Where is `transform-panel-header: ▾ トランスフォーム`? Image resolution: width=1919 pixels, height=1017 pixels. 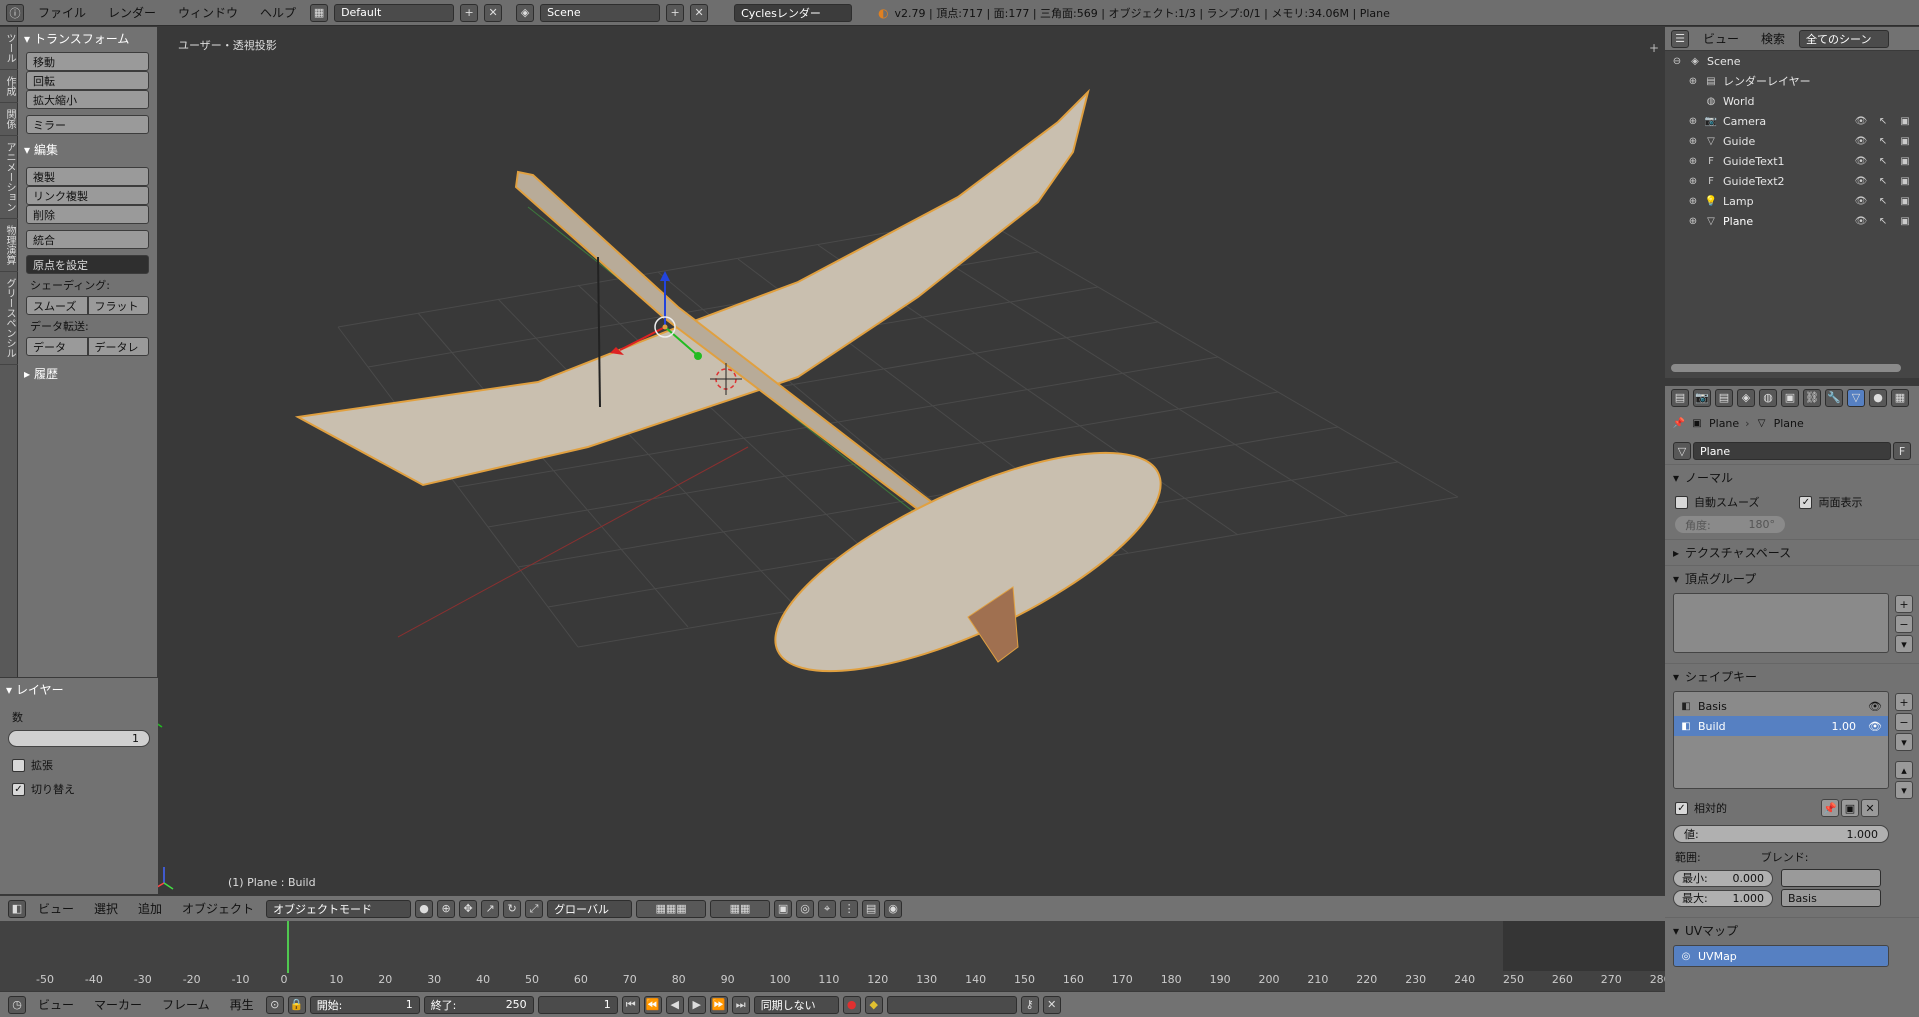 transform-panel-header: ▾ トランスフォーム is located at coordinates (87, 38).